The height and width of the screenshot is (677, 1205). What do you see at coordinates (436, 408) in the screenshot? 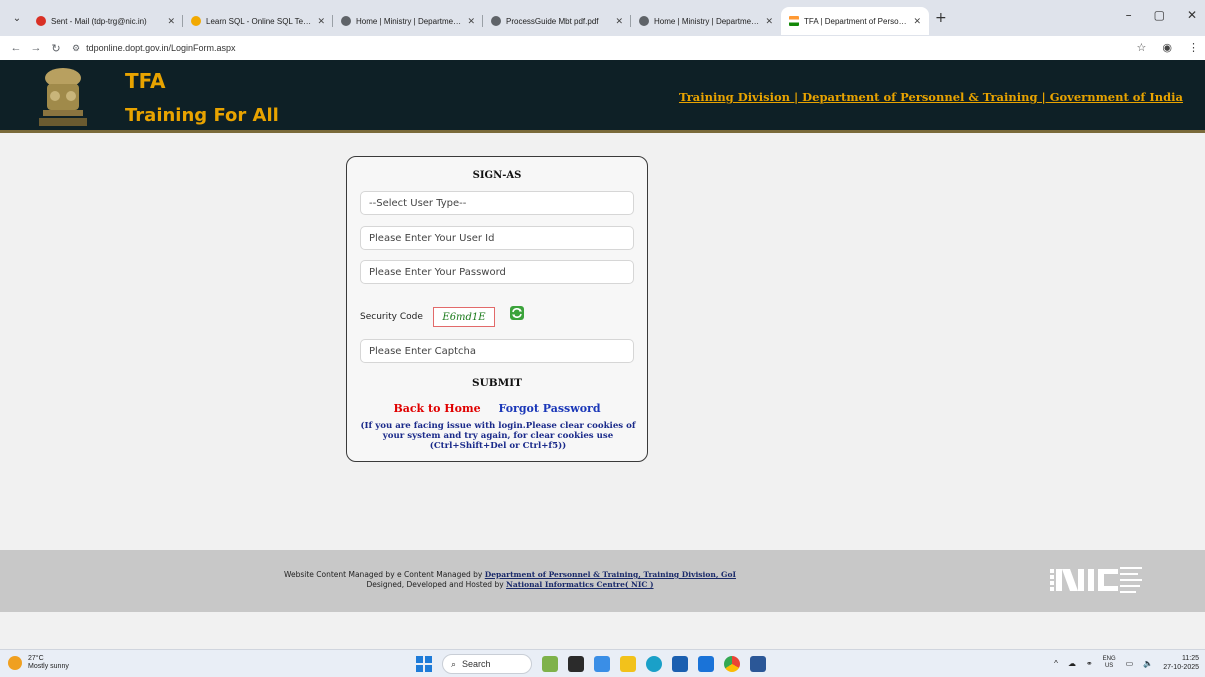
I see `back-to-home-link: Back to Home` at bounding box center [436, 408].